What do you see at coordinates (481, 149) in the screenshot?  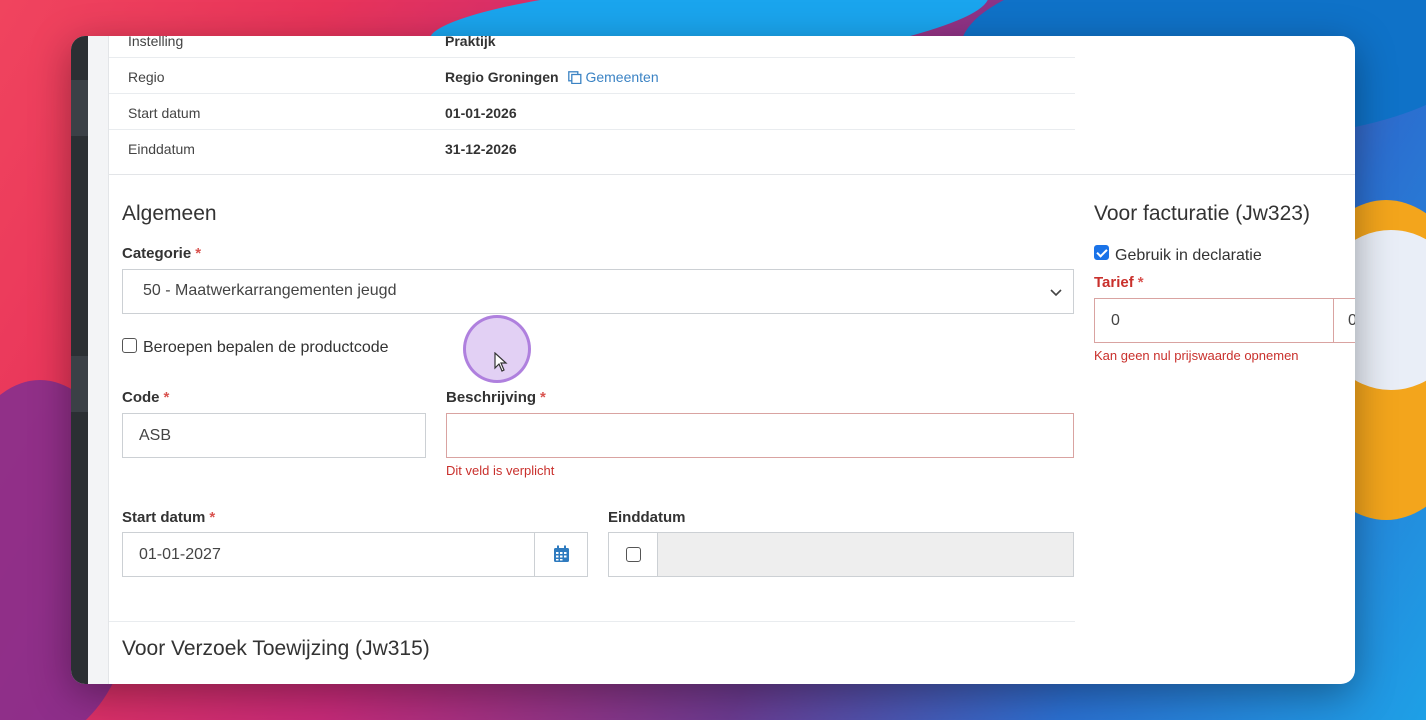 I see `info-value: 31-12-2026` at bounding box center [481, 149].